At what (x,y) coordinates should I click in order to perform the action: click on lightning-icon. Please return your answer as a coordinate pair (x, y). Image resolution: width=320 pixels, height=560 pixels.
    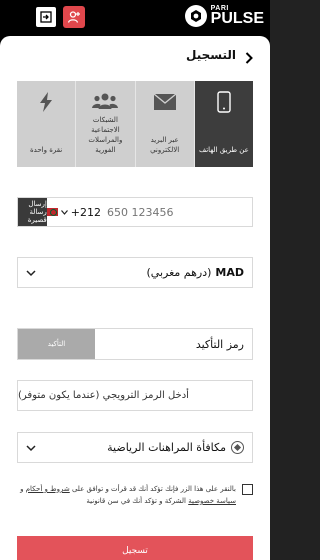
    Looking at the image, I should click on (46, 102).